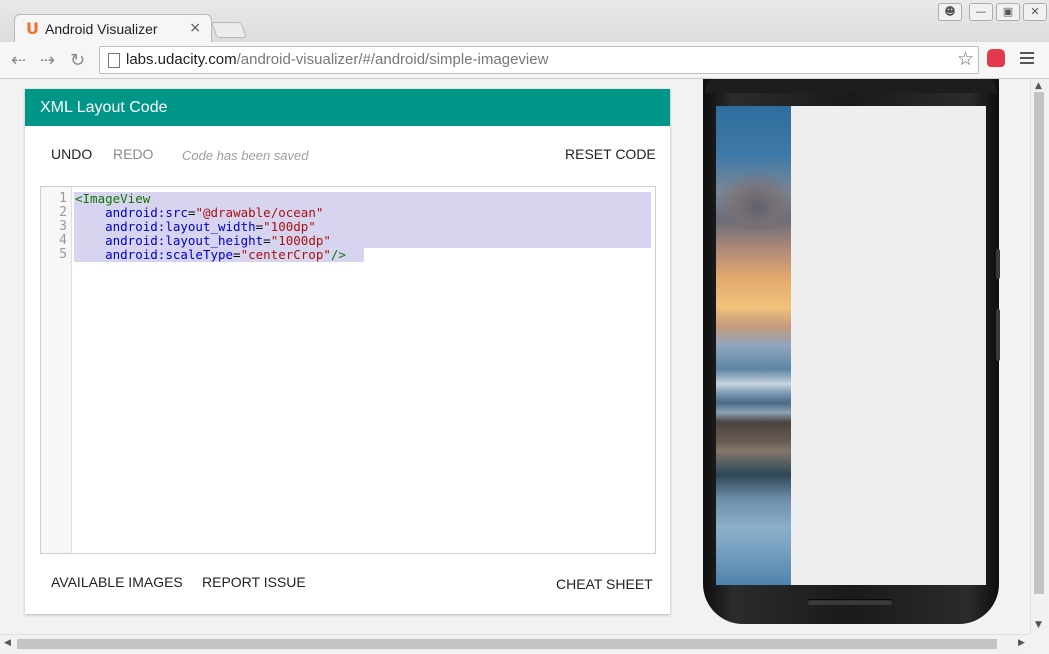  I want to click on undo-button: UNDO, so click(71, 154).